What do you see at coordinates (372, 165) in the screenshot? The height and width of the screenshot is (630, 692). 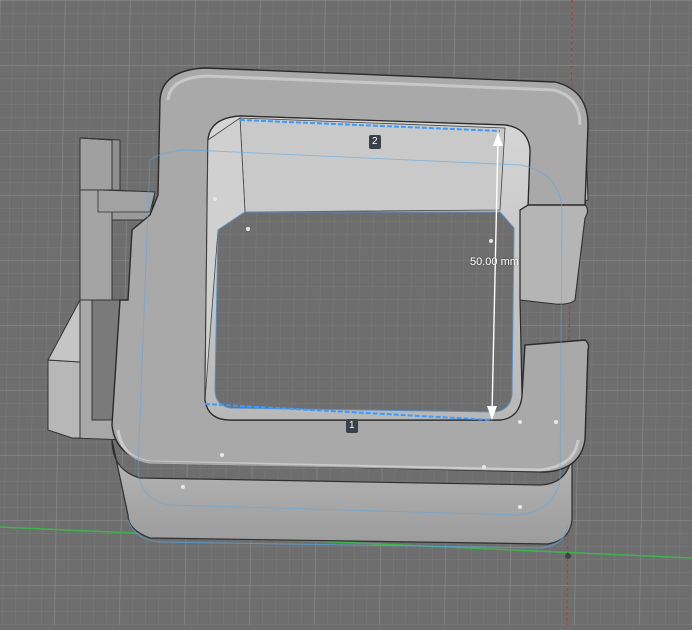 I see `back-inner-wall` at bounding box center [372, 165].